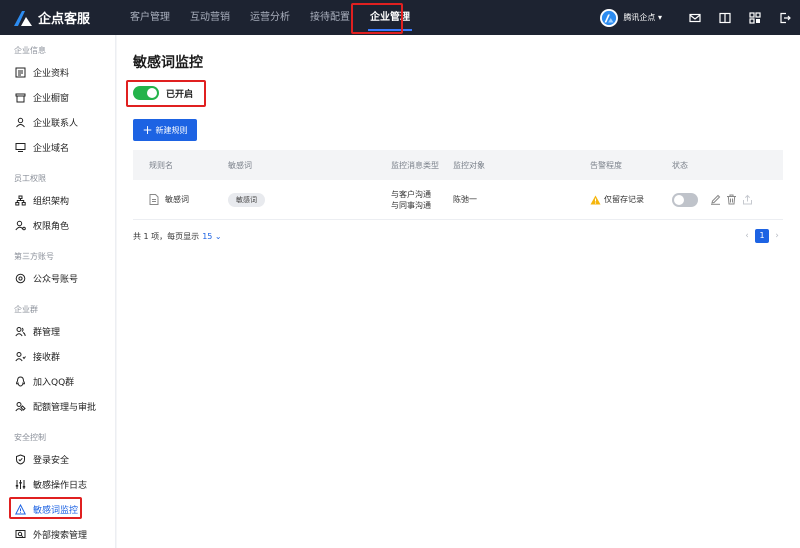 This screenshot has width=800, height=548. Describe the element at coordinates (166, 93) in the screenshot. I see `toggle-highlight-box` at that location.